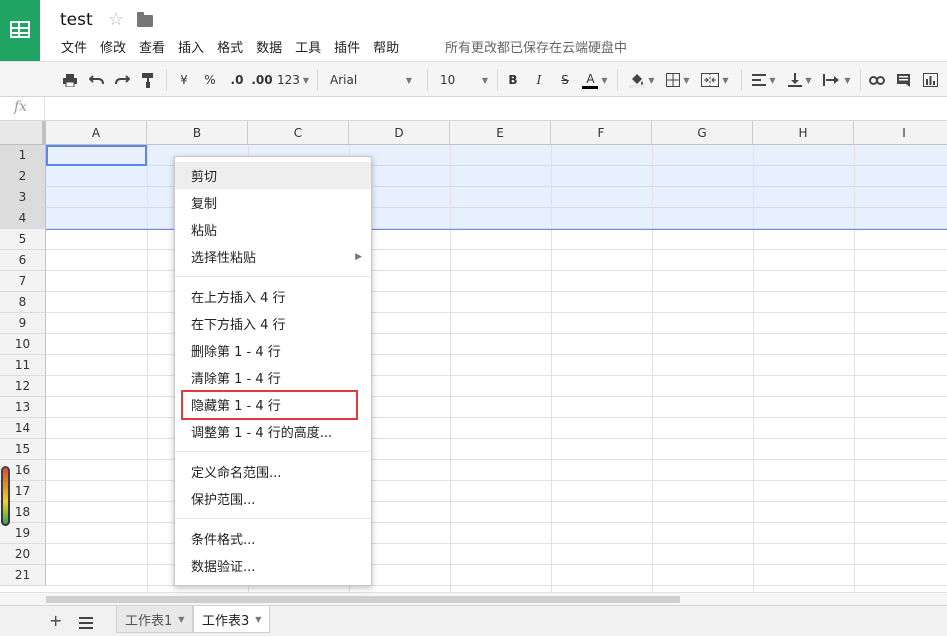 The width and height of the screenshot is (947, 636). Describe the element at coordinates (23, 155) in the screenshot. I see `row-header-1: 1` at that location.